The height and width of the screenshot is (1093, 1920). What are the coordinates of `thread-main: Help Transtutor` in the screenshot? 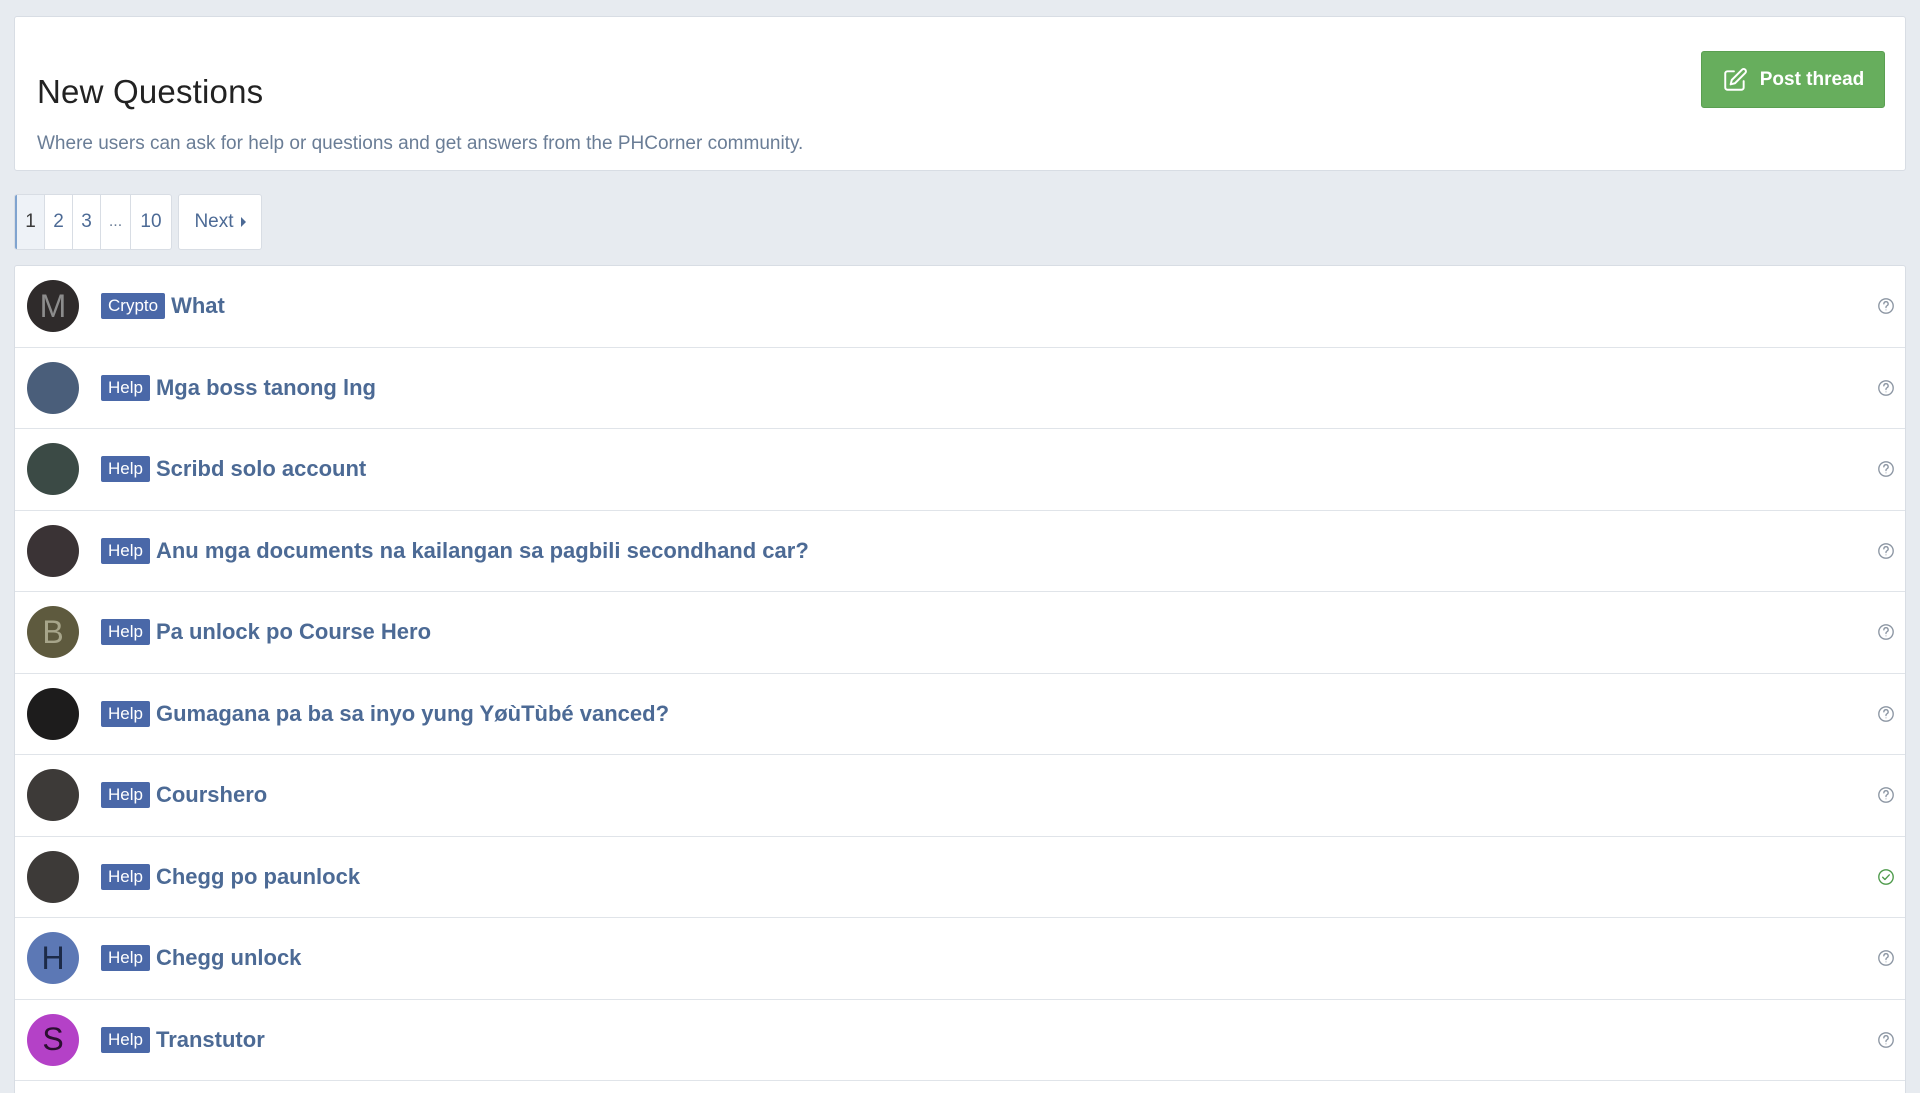 It's located at (183, 1039).